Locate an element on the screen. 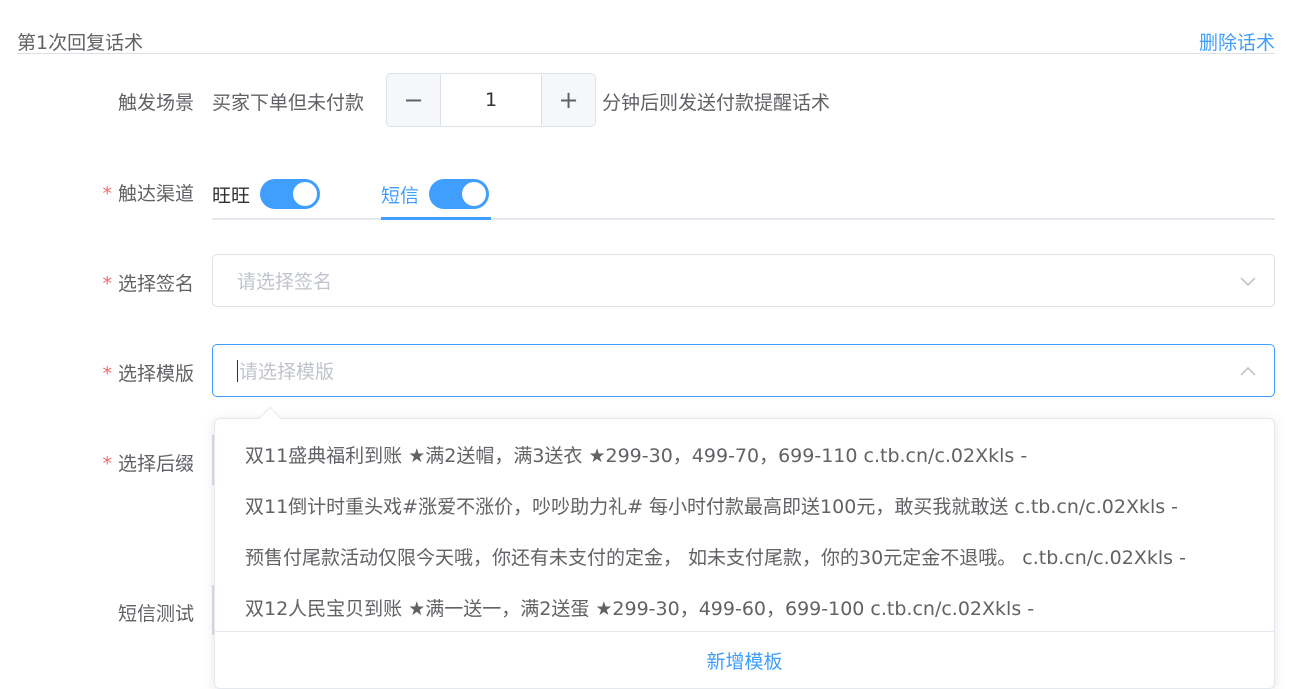 The height and width of the screenshot is (689, 1295). template-label-text: 选择模版 is located at coordinates (155, 374).